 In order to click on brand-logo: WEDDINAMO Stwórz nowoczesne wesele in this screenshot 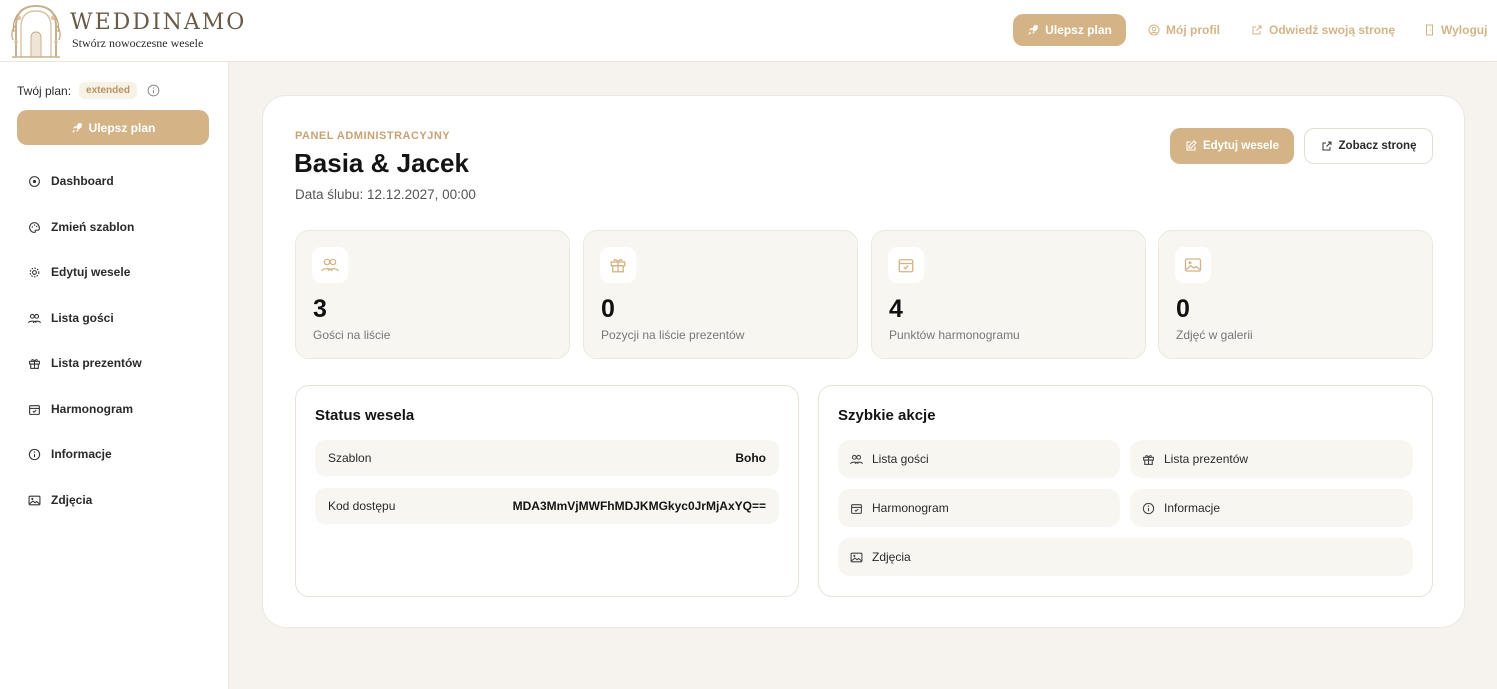, I will do `click(128, 30)`.